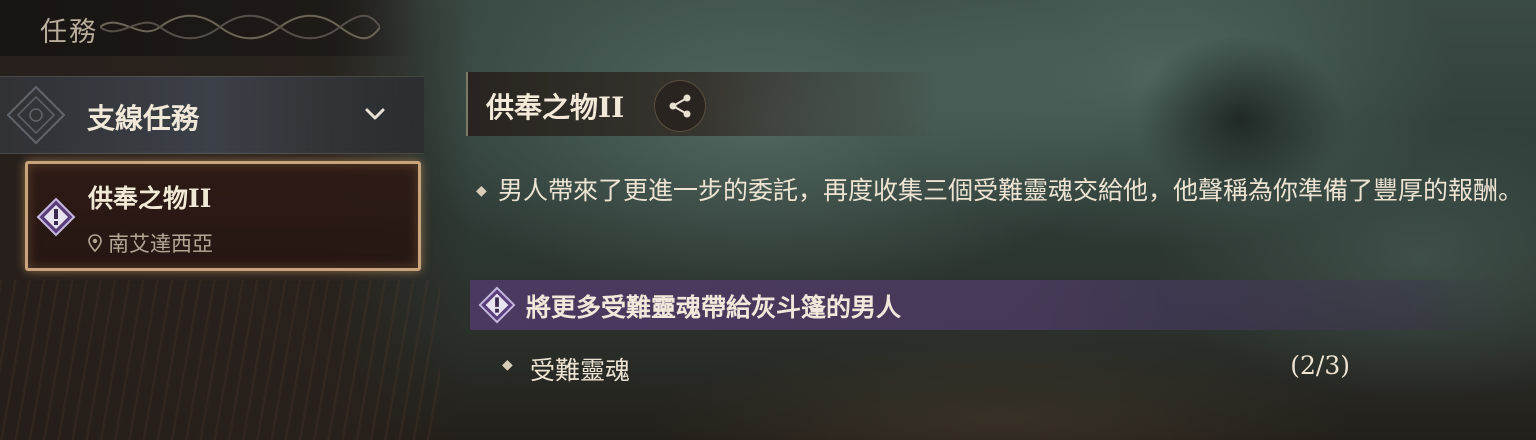  I want to click on sub-objective-progress: (2/3), so click(1320, 365).